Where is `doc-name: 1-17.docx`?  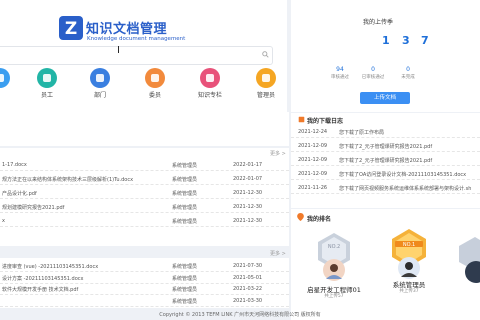 doc-name: 1-17.docx is located at coordinates (14, 165).